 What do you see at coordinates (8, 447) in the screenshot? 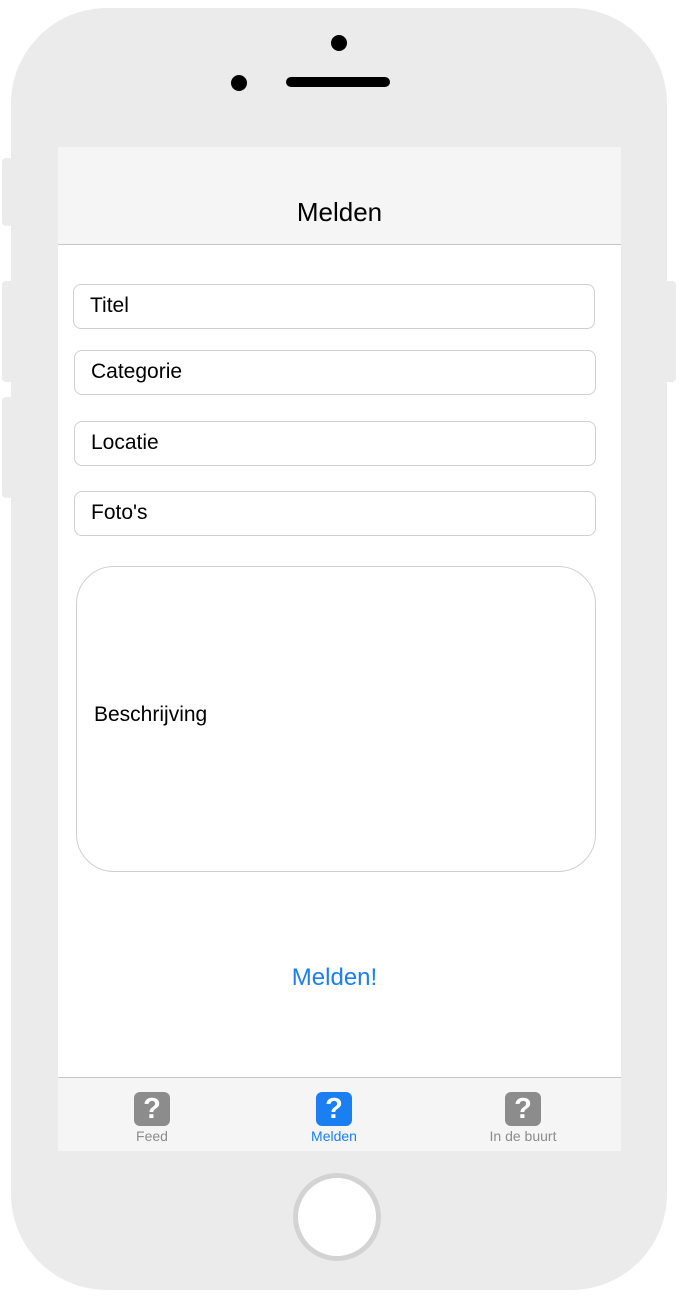
I see `volume-down-button` at bounding box center [8, 447].